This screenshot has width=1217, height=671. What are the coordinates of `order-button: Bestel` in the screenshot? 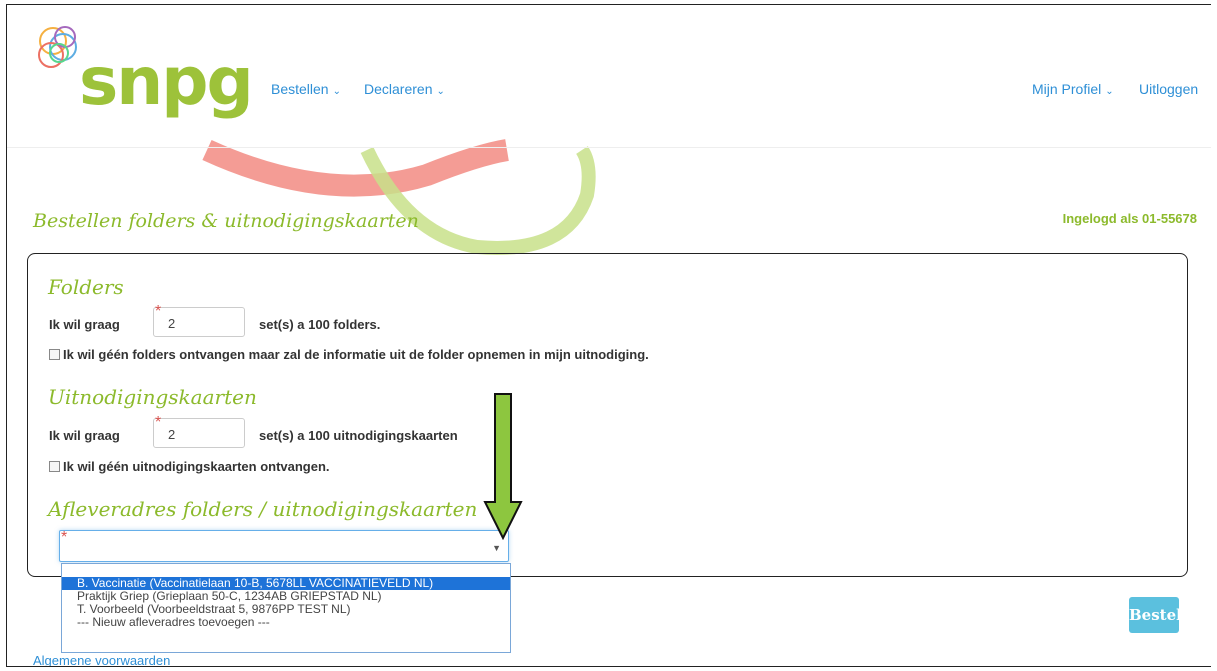 It's located at (1155, 615).